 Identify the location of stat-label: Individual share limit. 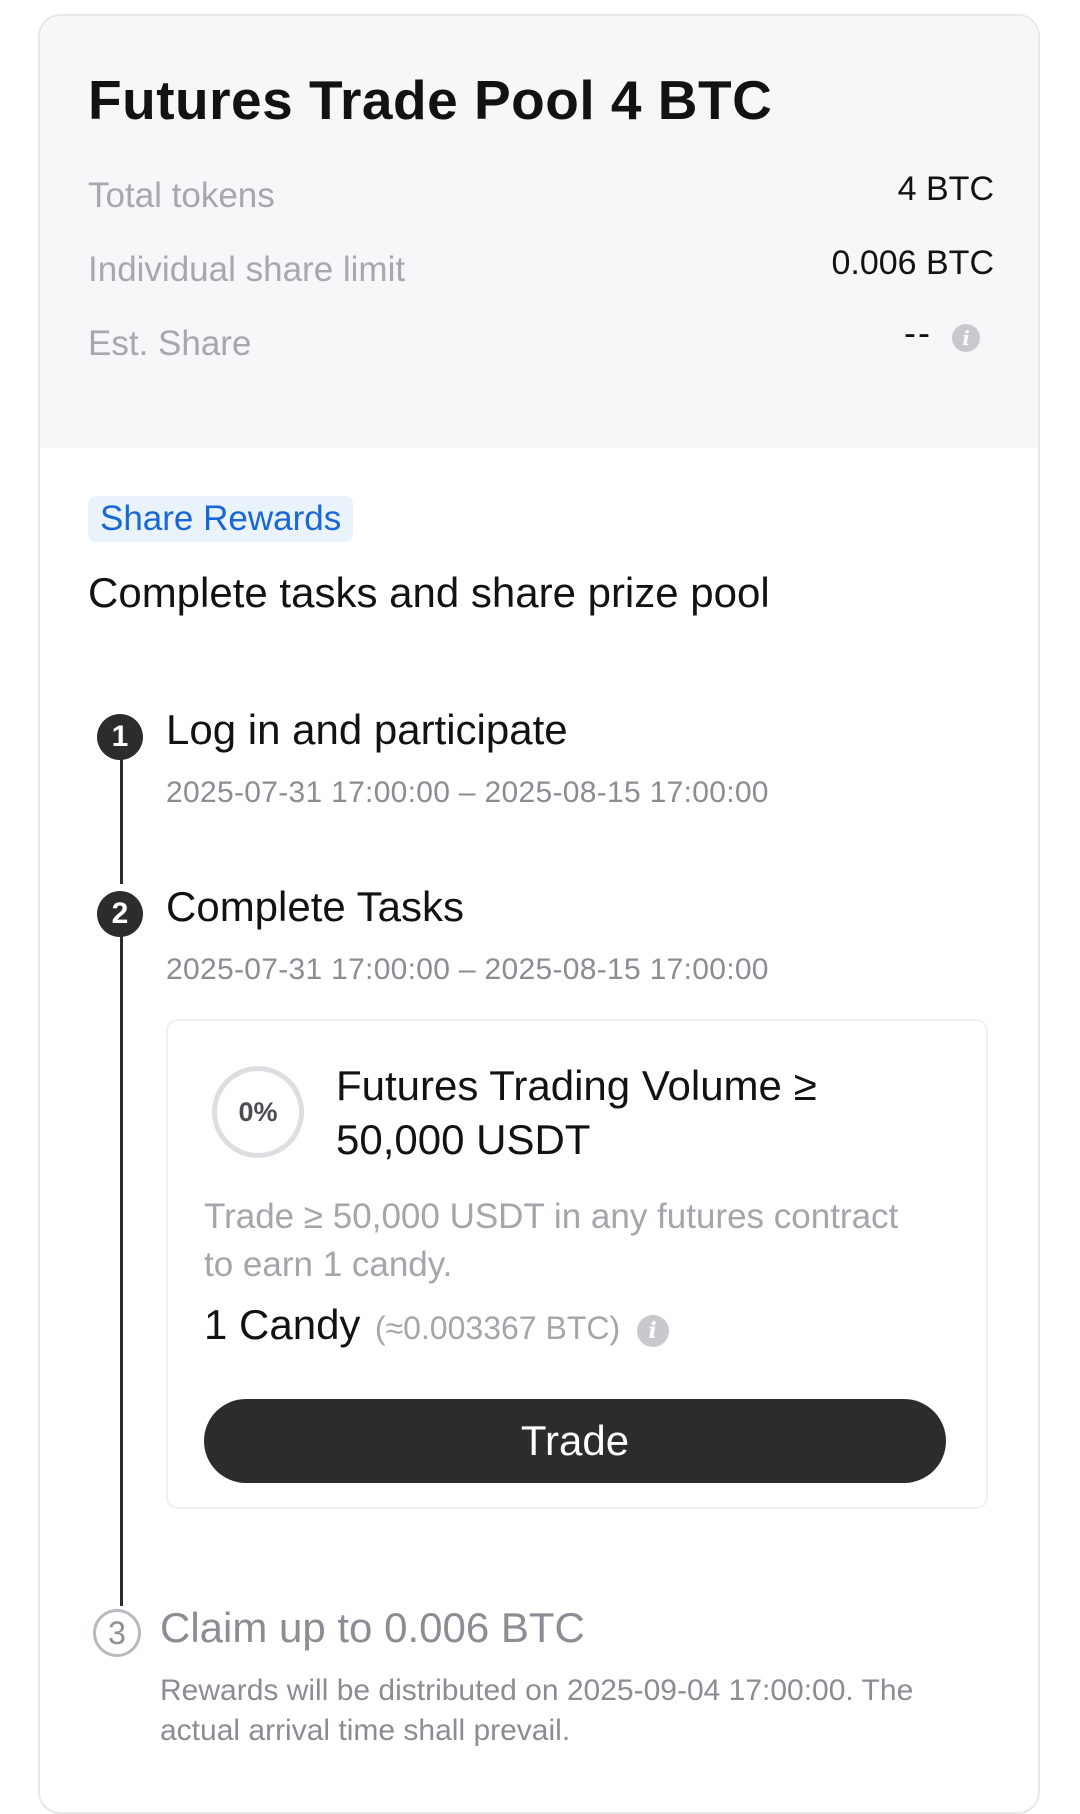
(247, 269).